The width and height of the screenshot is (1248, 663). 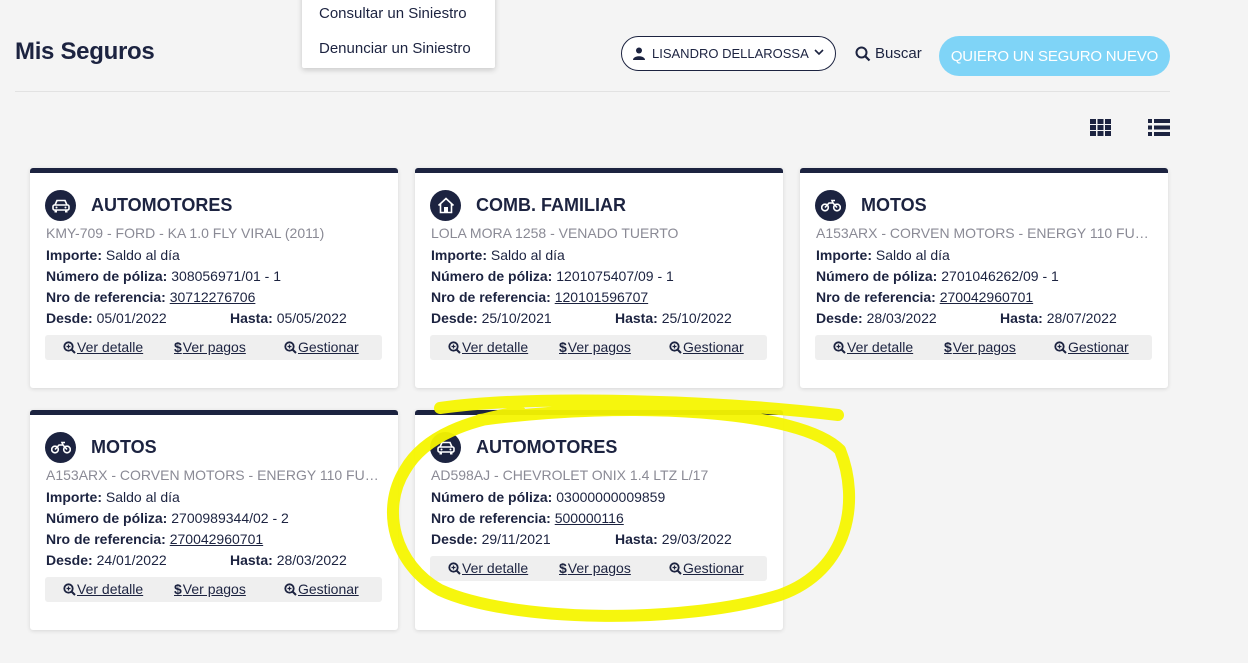 I want to click on search-icon, so click(x=863, y=53).